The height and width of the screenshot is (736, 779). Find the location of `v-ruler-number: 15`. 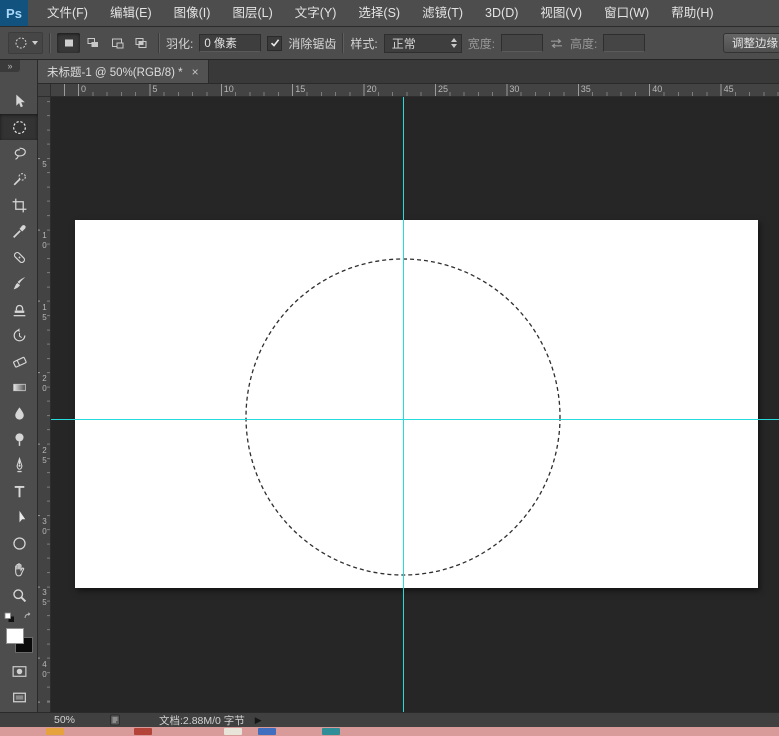

v-ruler-number: 15 is located at coordinates (44, 312).